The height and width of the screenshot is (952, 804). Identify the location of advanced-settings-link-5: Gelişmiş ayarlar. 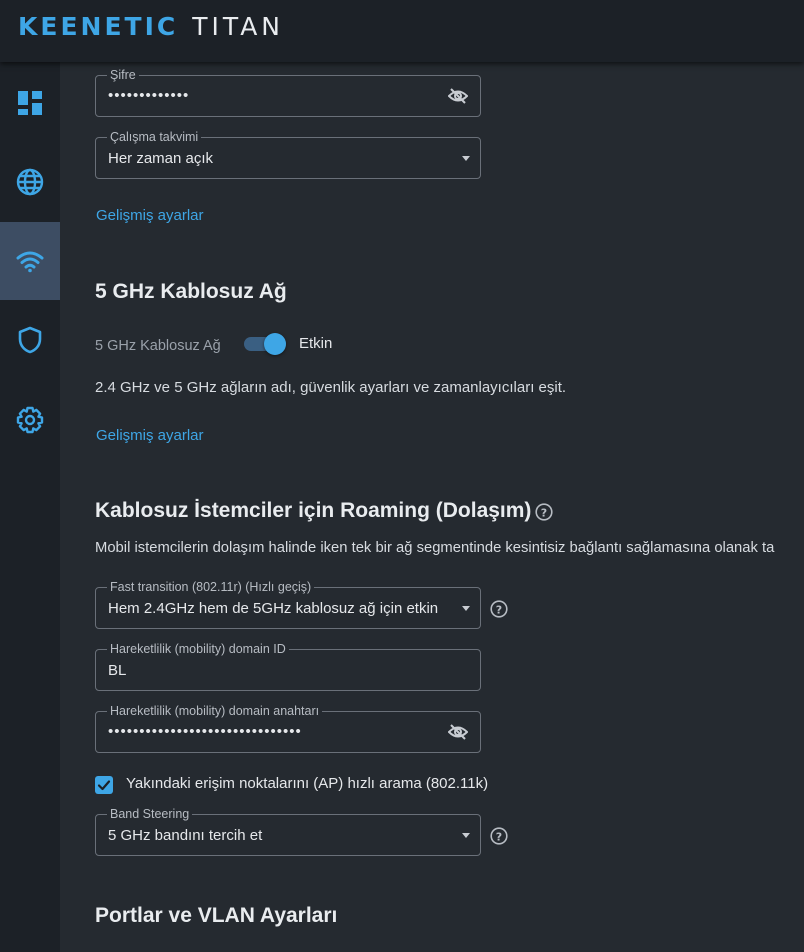
(150, 435).